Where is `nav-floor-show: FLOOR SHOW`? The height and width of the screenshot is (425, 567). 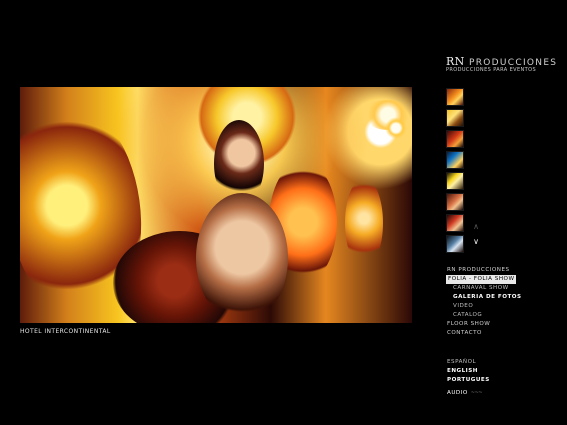
nav-floor-show: FLOOR SHOW is located at coordinates (502, 324).